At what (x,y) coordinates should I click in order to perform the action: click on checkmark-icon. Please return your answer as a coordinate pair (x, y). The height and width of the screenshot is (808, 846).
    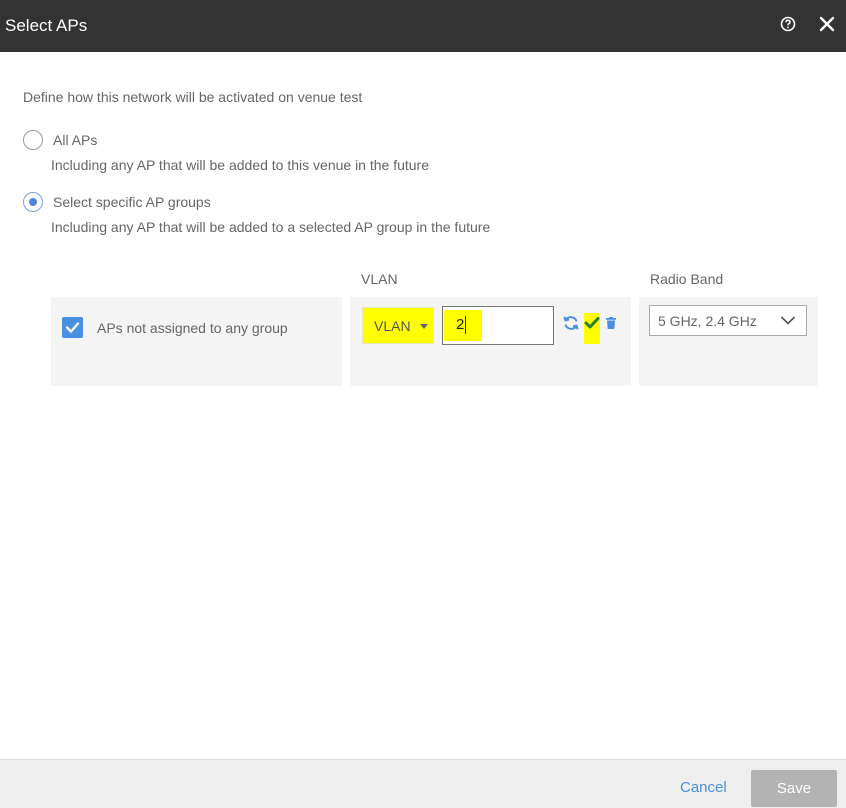
    Looking at the image, I should click on (72, 327).